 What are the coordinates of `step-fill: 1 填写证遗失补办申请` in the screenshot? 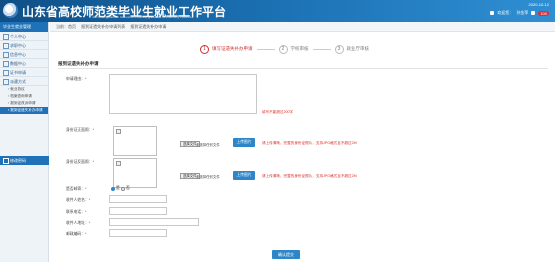 It's located at (226, 49).